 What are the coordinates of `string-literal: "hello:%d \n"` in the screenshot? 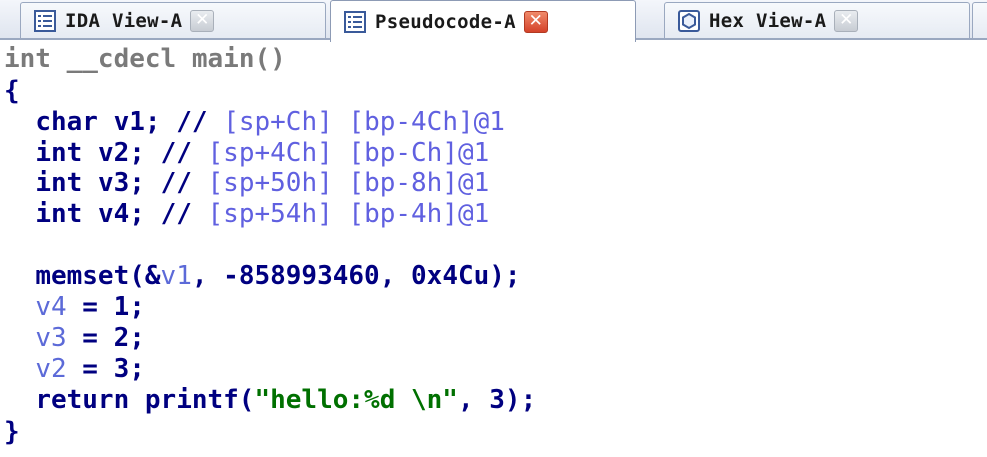 It's located at (356, 400).